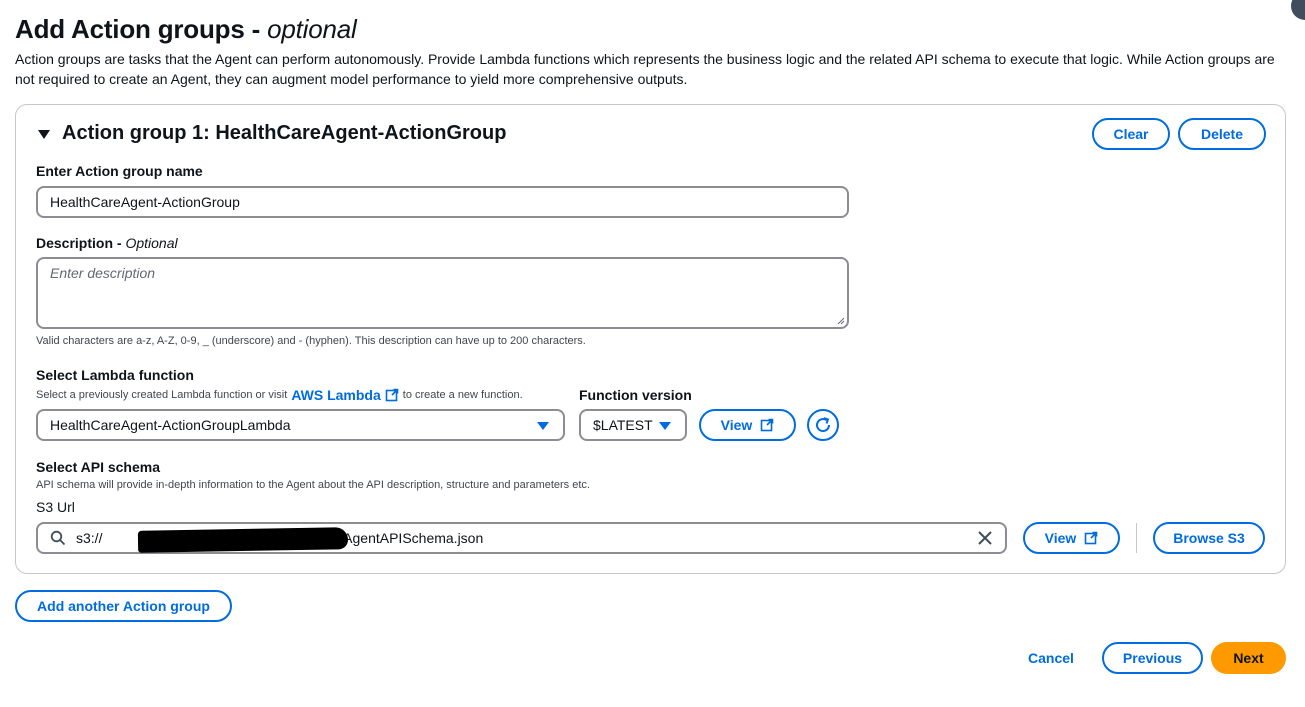 The width and height of the screenshot is (1305, 707). I want to click on corner-avatar, so click(1298, 10).